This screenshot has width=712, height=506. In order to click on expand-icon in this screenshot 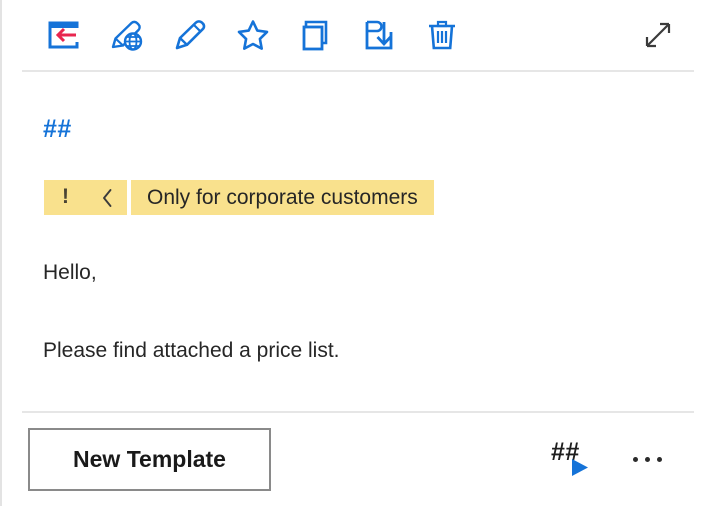, I will do `click(658, 35)`.